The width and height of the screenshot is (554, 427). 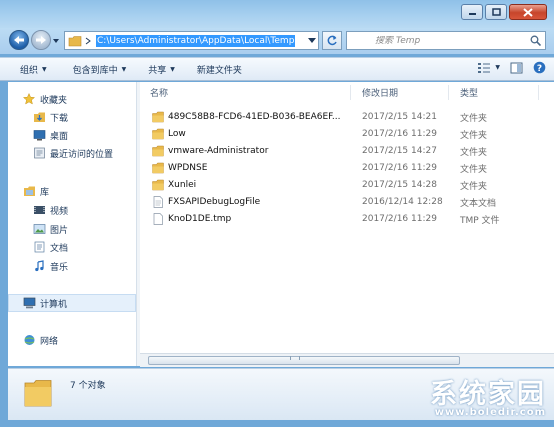 I want to click on nav-item-pictures: 图片, so click(x=50, y=229).